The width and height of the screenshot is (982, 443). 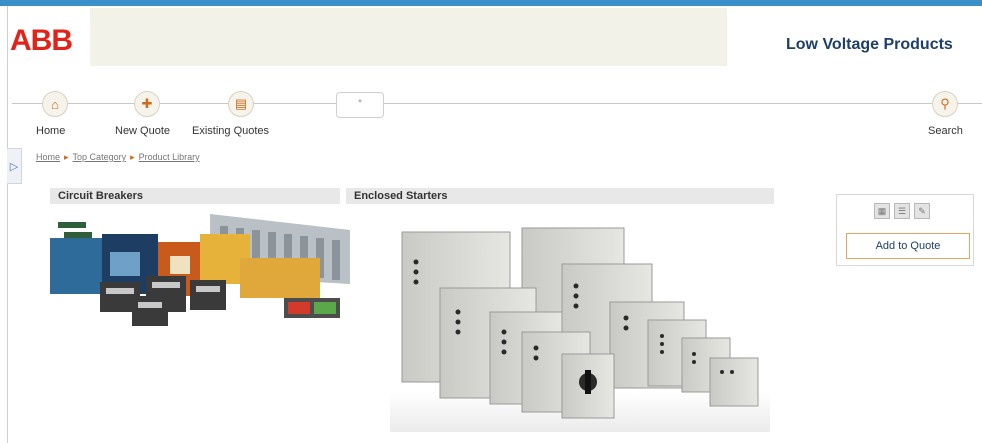 What do you see at coordinates (169, 157) in the screenshot?
I see `breadcrumb-product-library: Product Library` at bounding box center [169, 157].